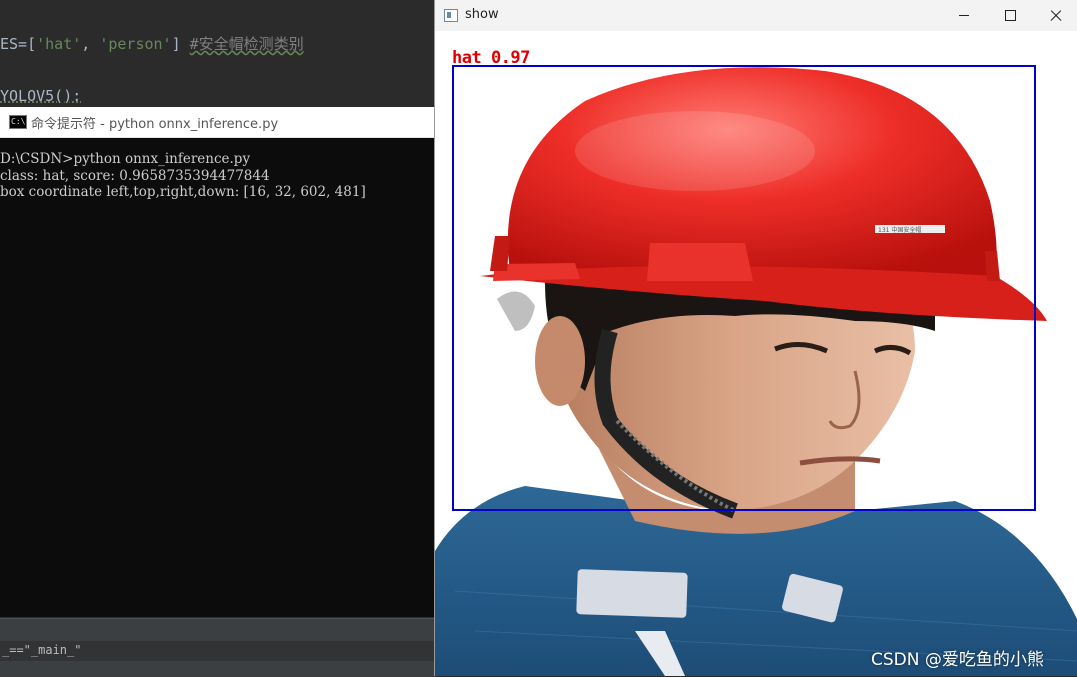 Image resolution: width=1077 pixels, height=677 pixels. Describe the element at coordinates (180, 44) in the screenshot. I see `code-token-suffix: ]` at that location.